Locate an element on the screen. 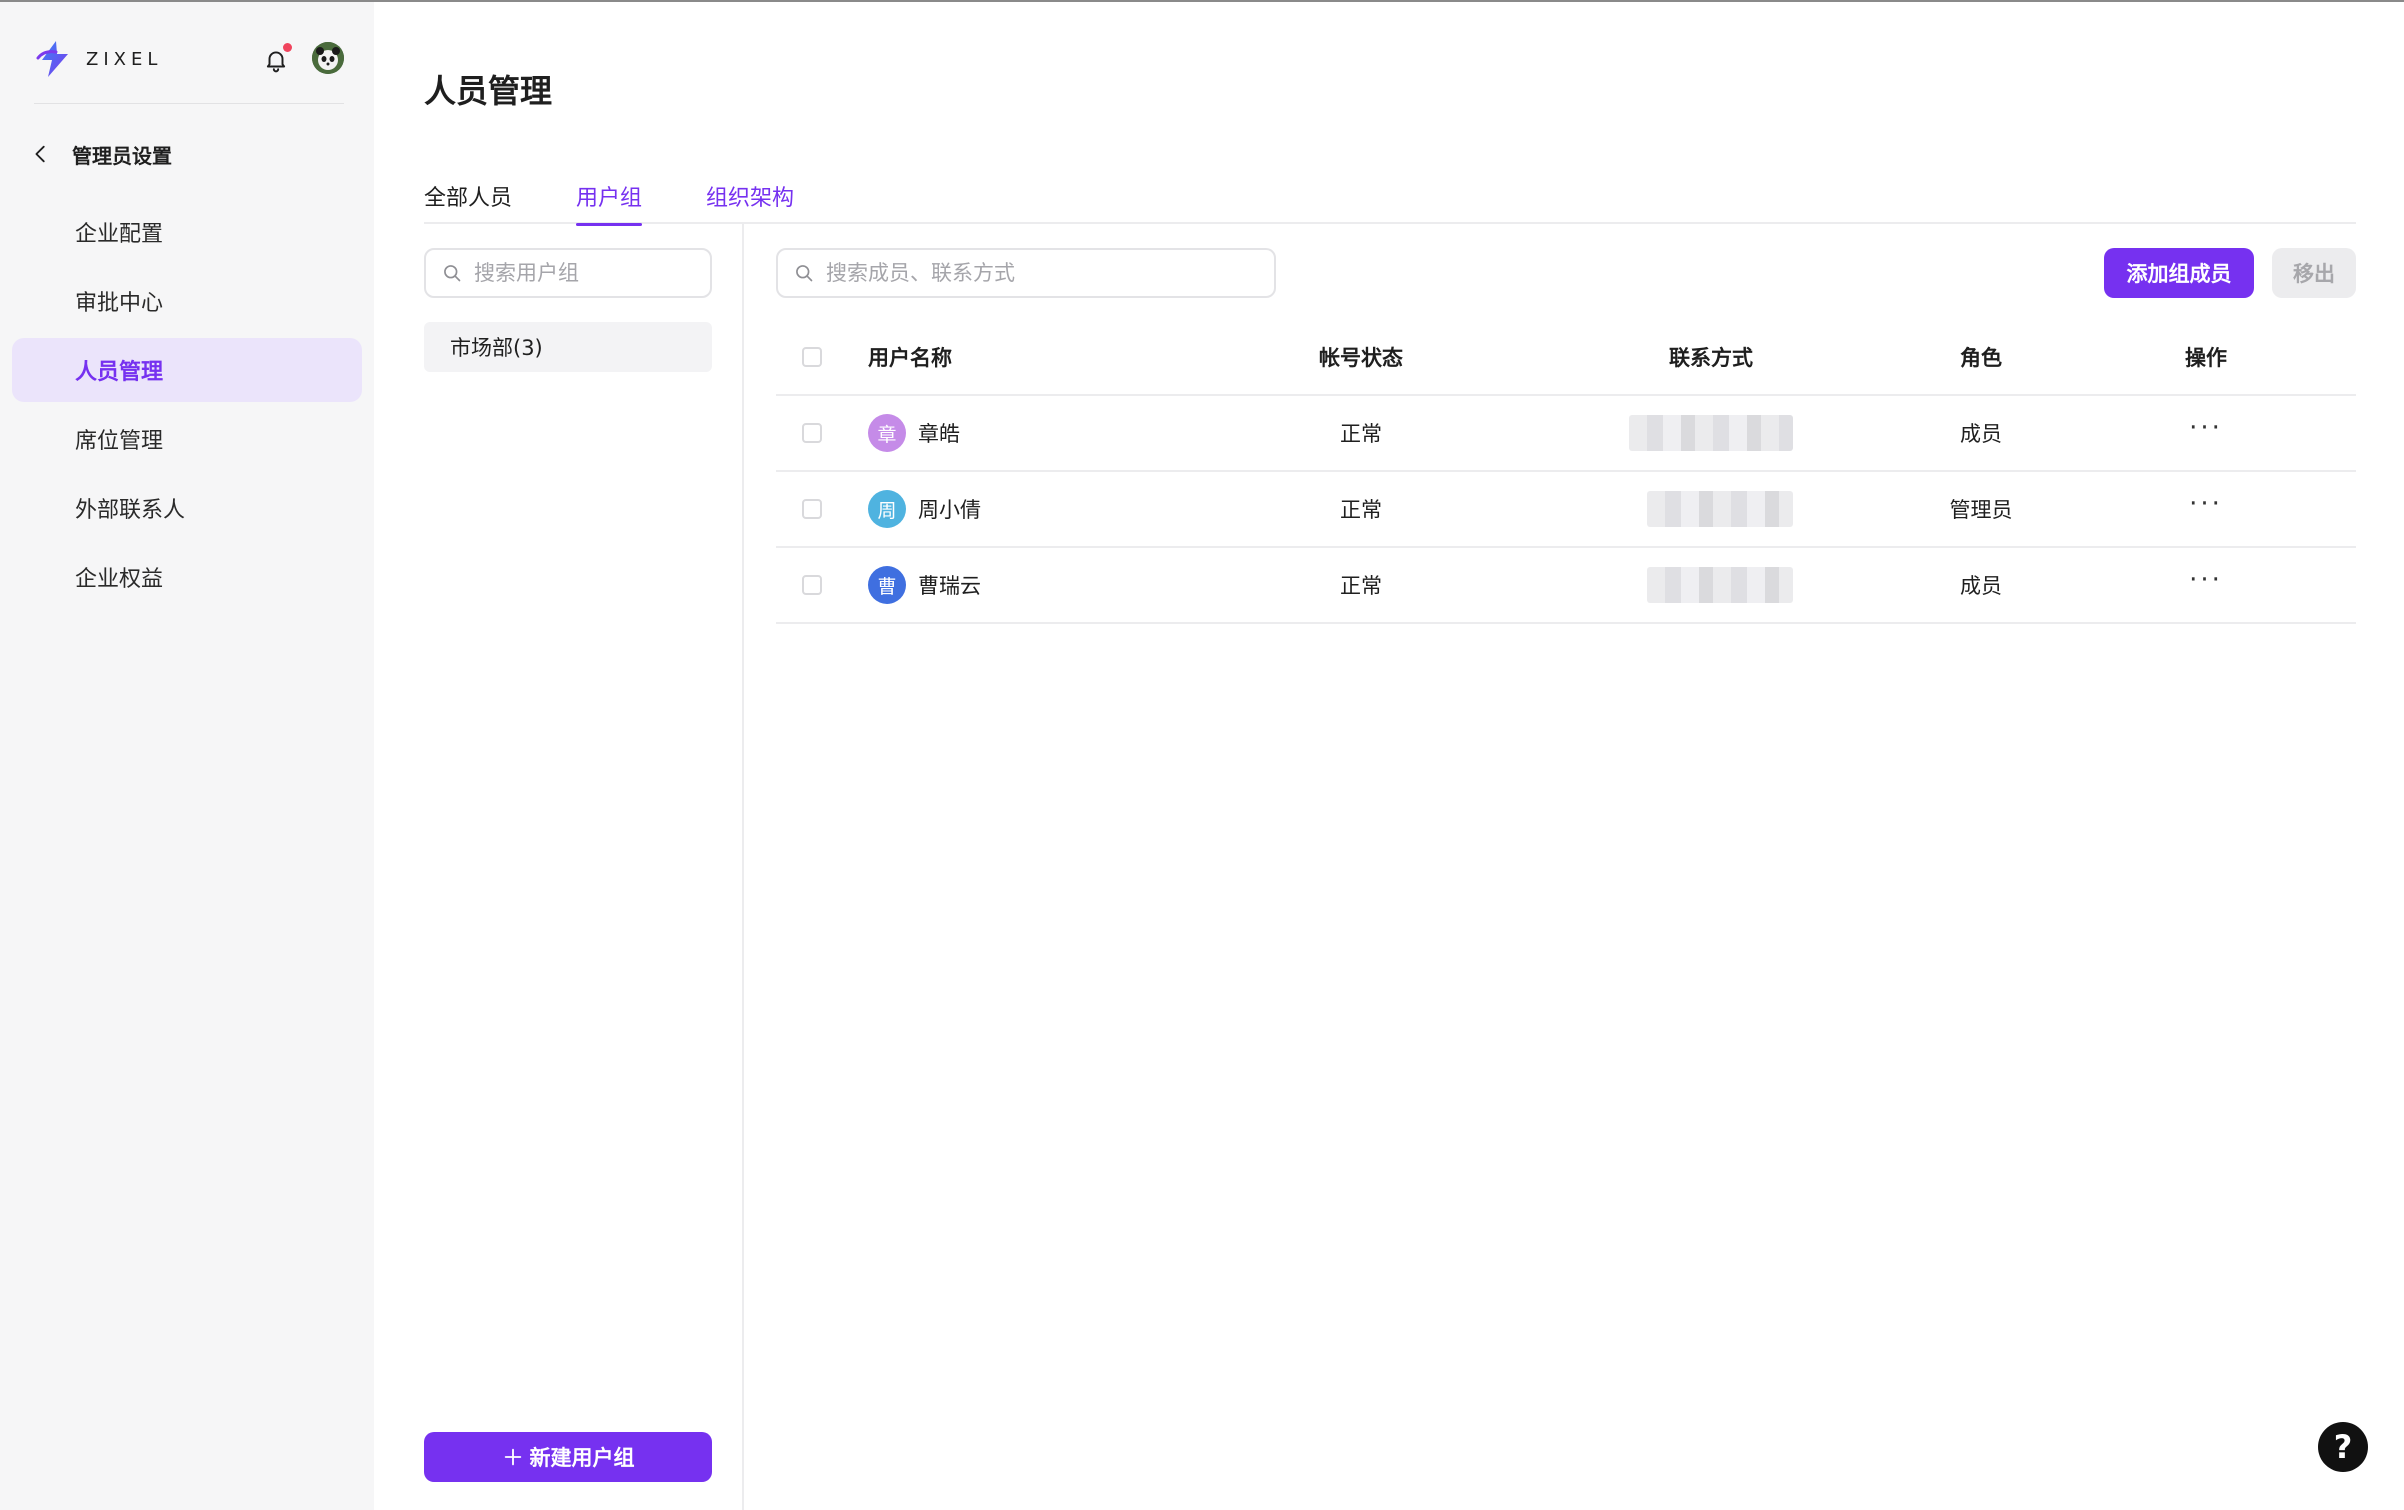 The width and height of the screenshot is (2404, 1510). new-user-group-label: 新建用户组 is located at coordinates (582, 1458).